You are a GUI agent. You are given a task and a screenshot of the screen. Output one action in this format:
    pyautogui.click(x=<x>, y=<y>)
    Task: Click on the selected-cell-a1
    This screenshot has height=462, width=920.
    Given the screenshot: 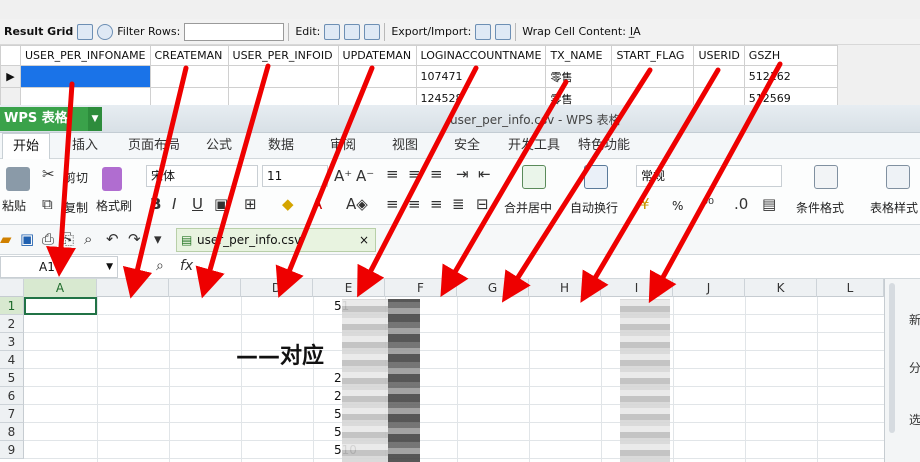 What is the action you would take?
    pyautogui.click(x=60, y=306)
    